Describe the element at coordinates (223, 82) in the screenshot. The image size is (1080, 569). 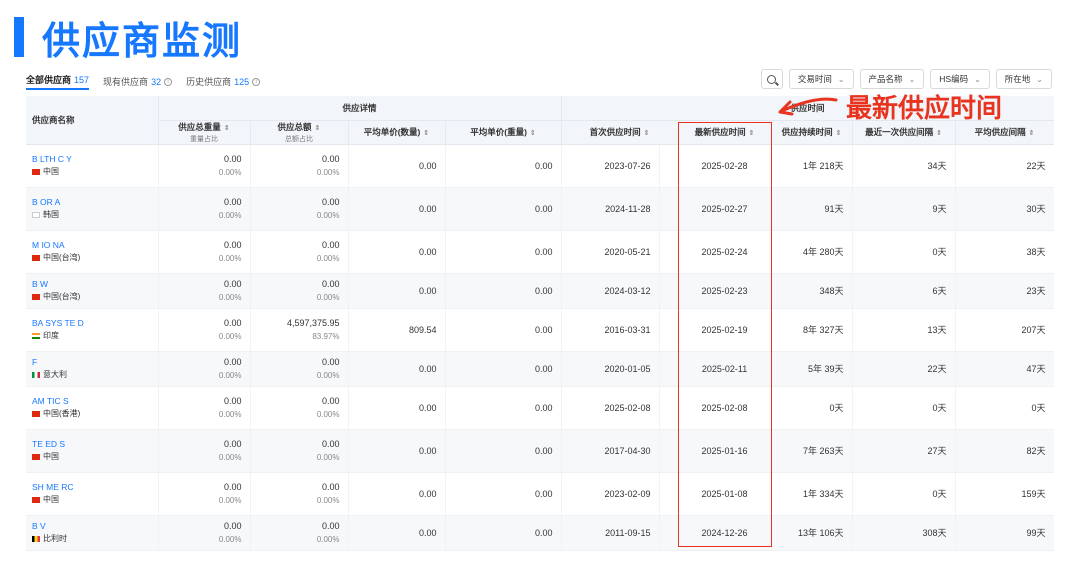
I see `tab-historical-suppliers: 历史供应商 125 i` at that location.